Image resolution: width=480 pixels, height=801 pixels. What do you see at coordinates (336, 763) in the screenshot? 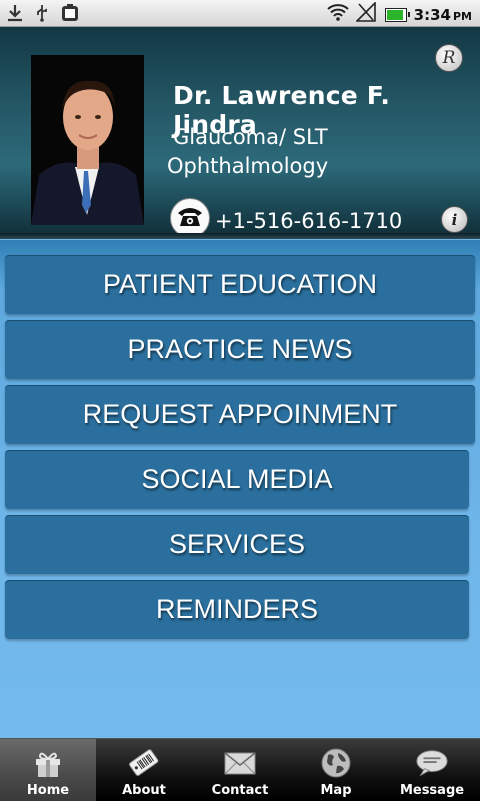
I see `globe-icon` at bounding box center [336, 763].